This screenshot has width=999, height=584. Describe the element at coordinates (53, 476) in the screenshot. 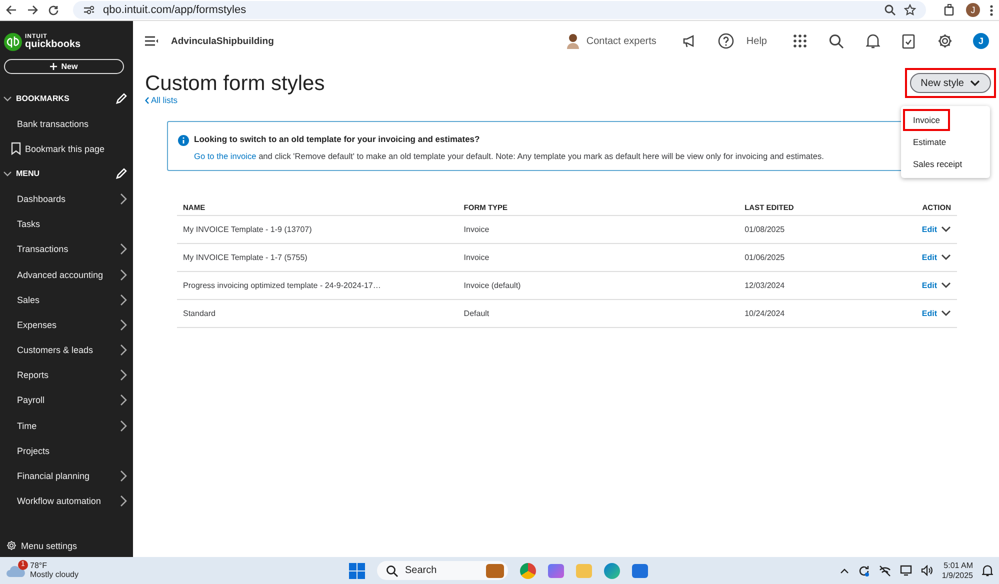

I see `sidebar-item: Financial planning` at that location.